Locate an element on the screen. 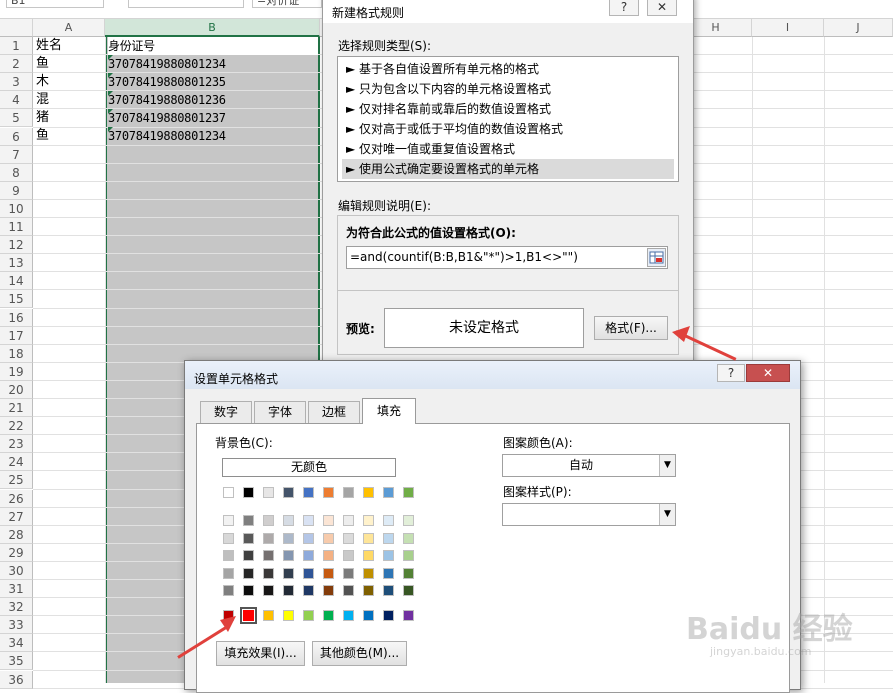  row-header: 30 is located at coordinates (16, 570).